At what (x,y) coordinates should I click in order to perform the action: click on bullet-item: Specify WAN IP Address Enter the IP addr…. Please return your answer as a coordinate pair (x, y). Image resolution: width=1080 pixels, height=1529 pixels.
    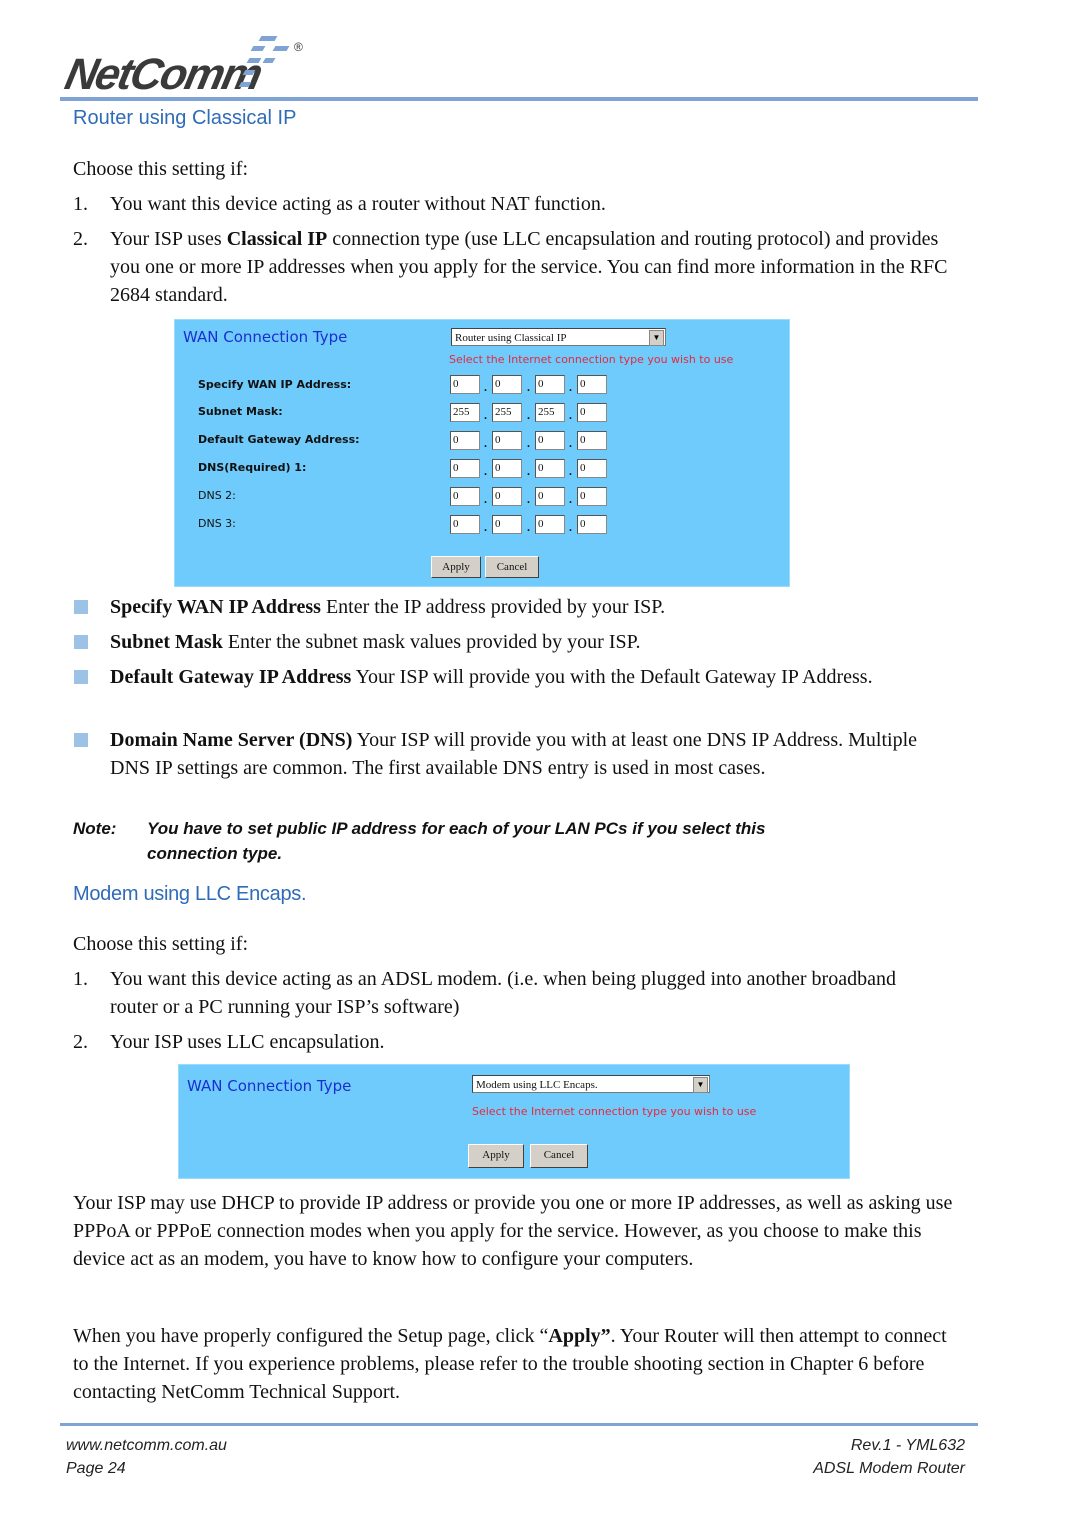
    Looking at the image, I should click on (535, 607).